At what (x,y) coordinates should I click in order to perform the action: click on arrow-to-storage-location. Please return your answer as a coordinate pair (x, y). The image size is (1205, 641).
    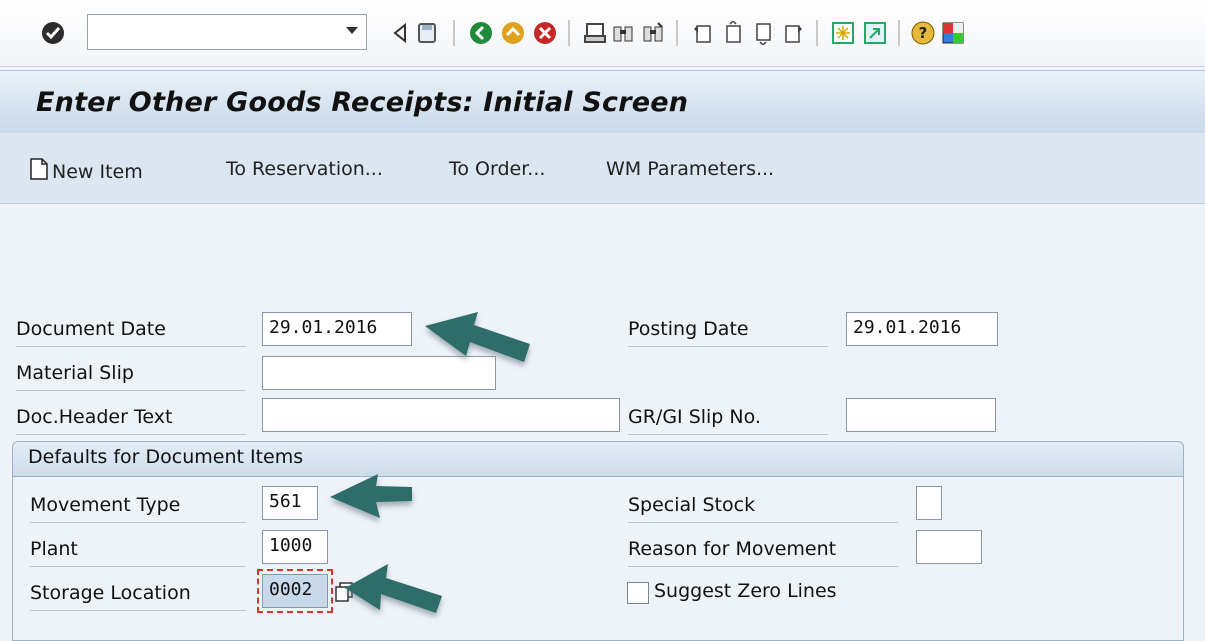
    Looking at the image, I should click on (393, 588).